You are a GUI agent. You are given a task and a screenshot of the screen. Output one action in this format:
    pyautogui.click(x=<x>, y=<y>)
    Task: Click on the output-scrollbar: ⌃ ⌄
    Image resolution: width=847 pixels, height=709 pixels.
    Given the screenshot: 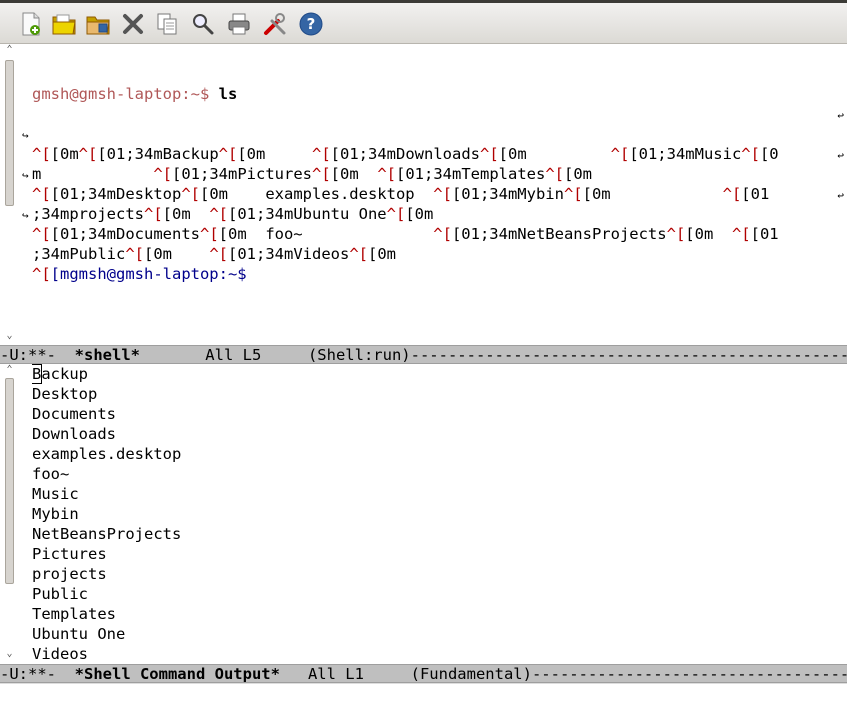 What is the action you would take?
    pyautogui.click(x=9, y=513)
    